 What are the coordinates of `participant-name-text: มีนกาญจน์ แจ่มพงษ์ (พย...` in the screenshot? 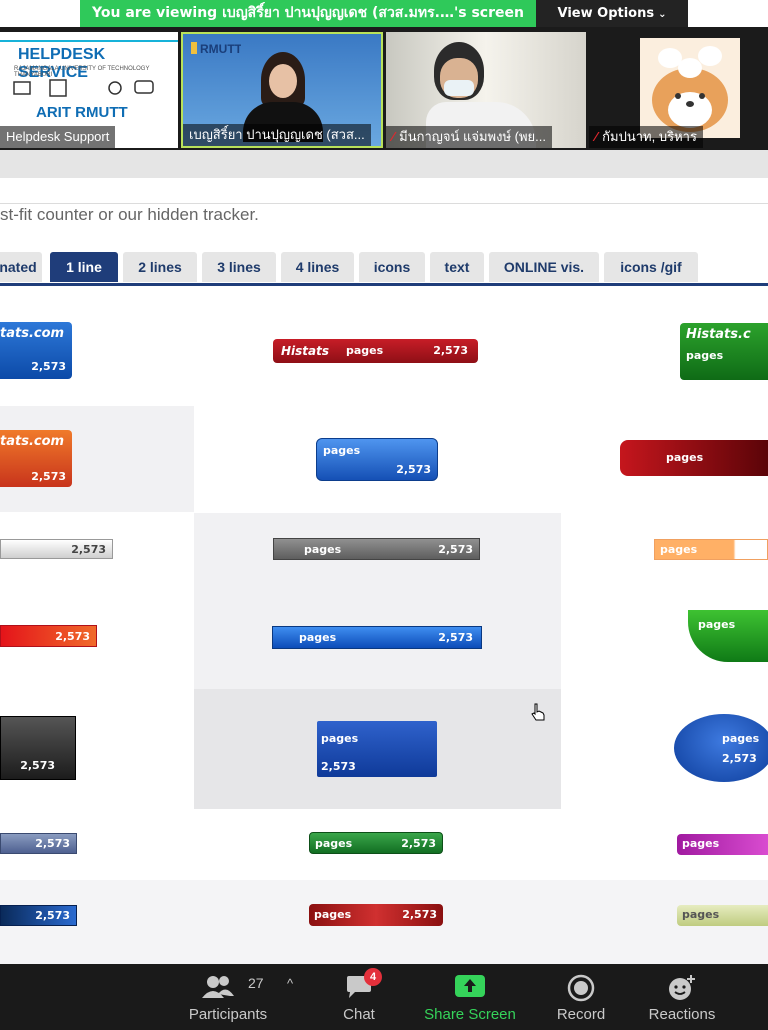 It's located at (473, 136).